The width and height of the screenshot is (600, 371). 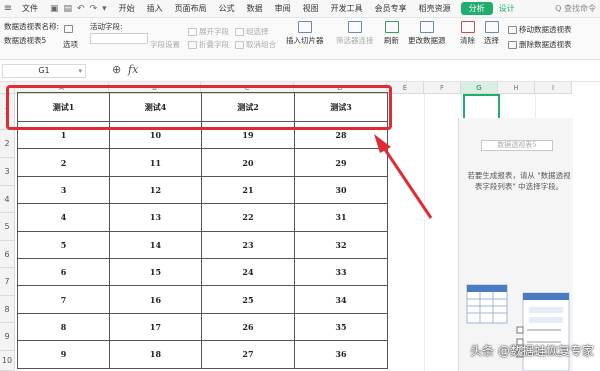 I want to click on expand-field-button: 展开字段, so click(x=208, y=31).